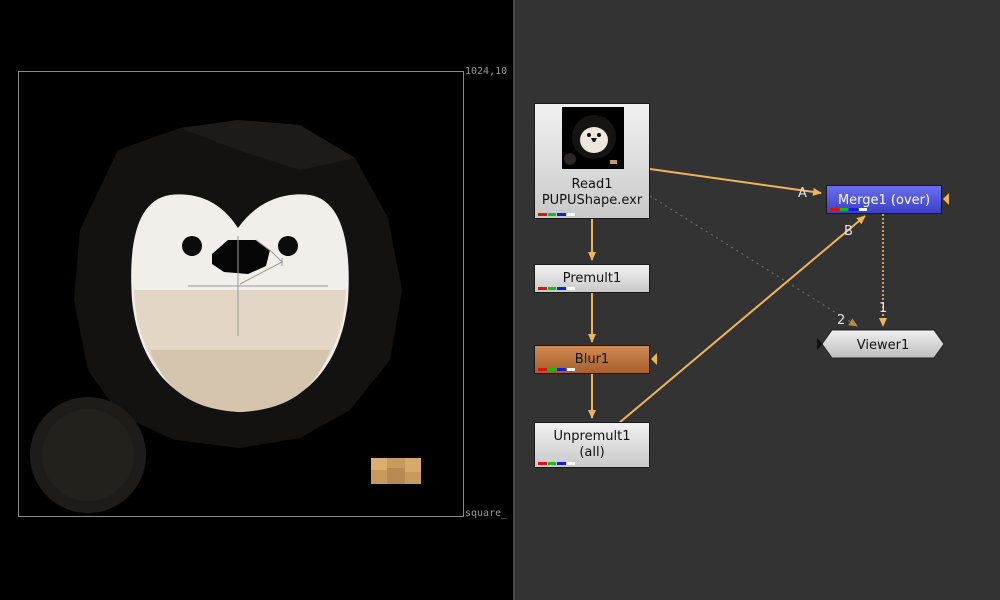 Image resolution: width=1000 pixels, height=600 pixels. Describe the element at coordinates (557, 369) in the screenshot. I see `blur-node-channels` at that location.